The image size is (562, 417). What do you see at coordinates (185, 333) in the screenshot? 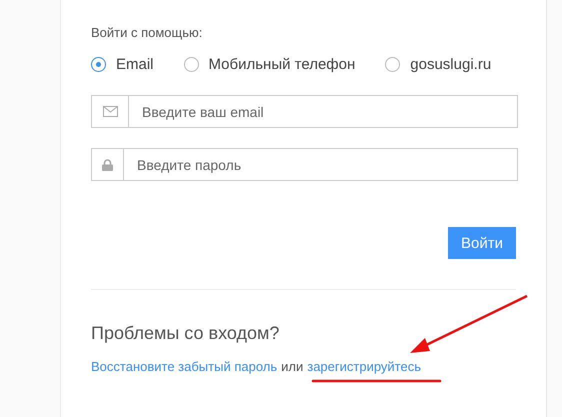
I see `problems-heading: Проблемы со входом?` at bounding box center [185, 333].